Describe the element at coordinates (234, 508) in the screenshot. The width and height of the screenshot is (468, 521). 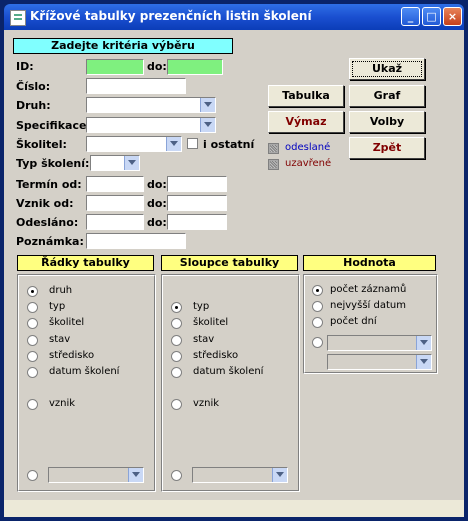
I see `status-bar` at that location.